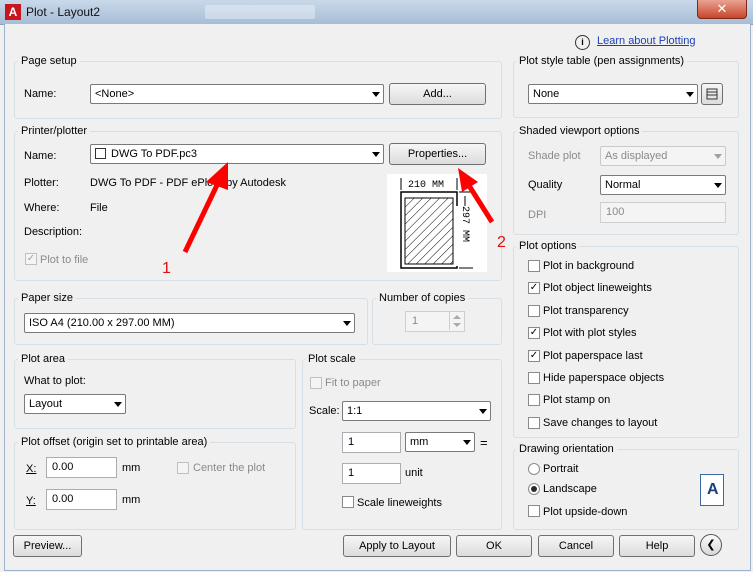 The height and width of the screenshot is (572, 753). What do you see at coordinates (534, 469) in the screenshot?
I see `portrait-radio` at bounding box center [534, 469].